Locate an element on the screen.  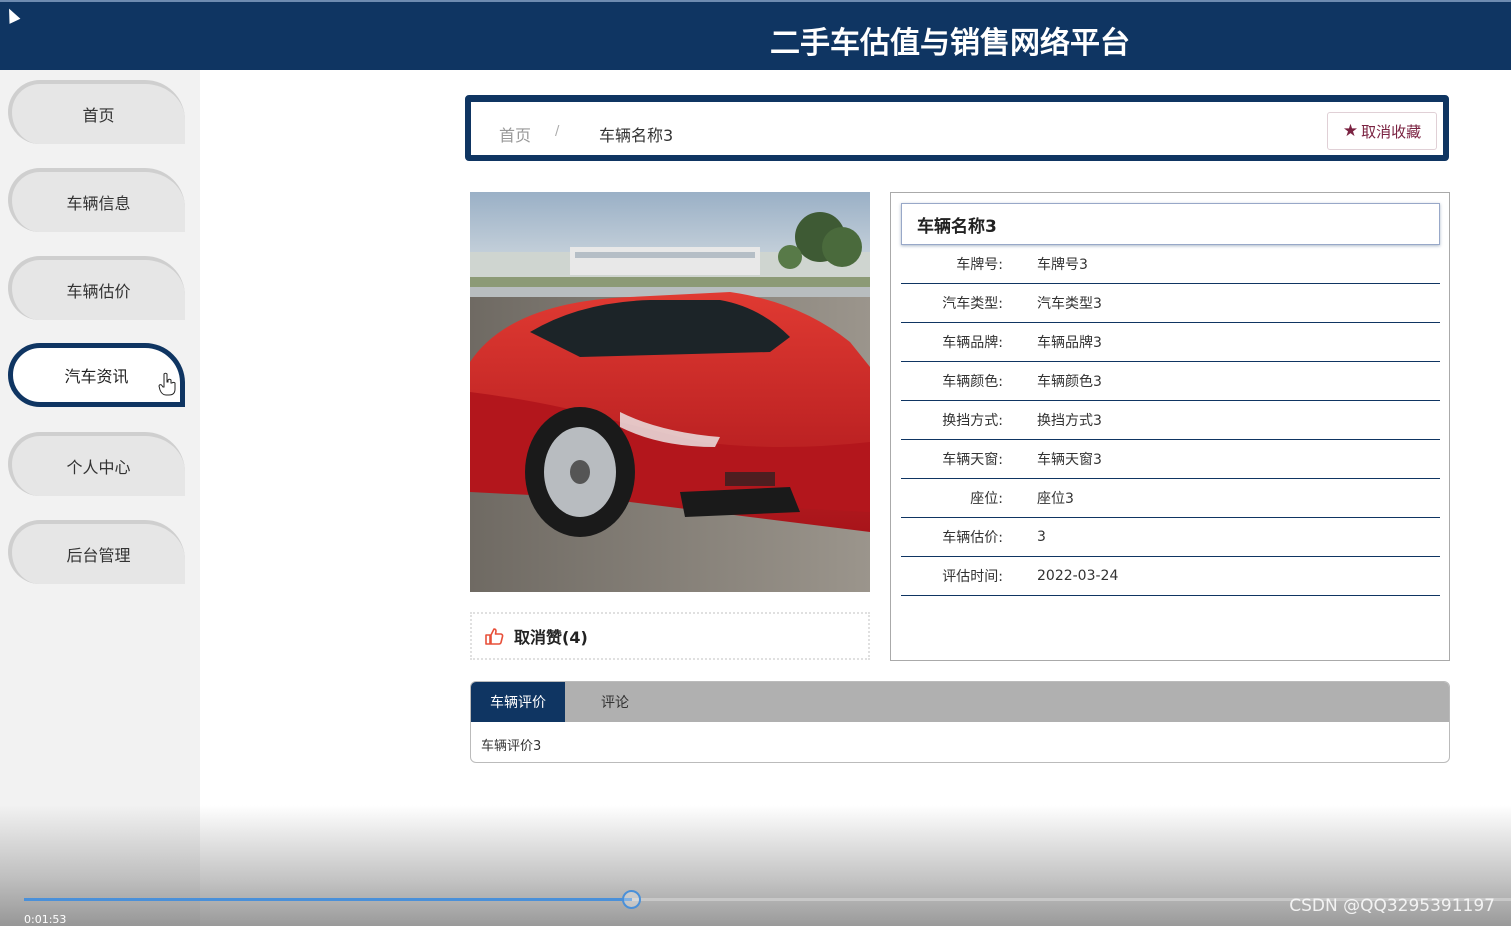
detail-value: 车辆天窗3 is located at coordinates (1069, 460).